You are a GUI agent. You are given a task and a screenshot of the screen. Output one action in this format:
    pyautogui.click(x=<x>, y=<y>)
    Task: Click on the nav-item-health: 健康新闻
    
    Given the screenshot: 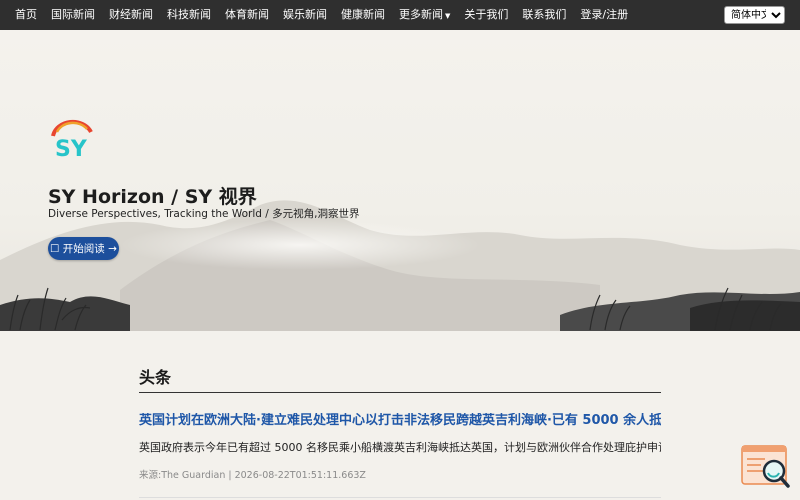 What is the action you would take?
    pyautogui.click(x=363, y=15)
    